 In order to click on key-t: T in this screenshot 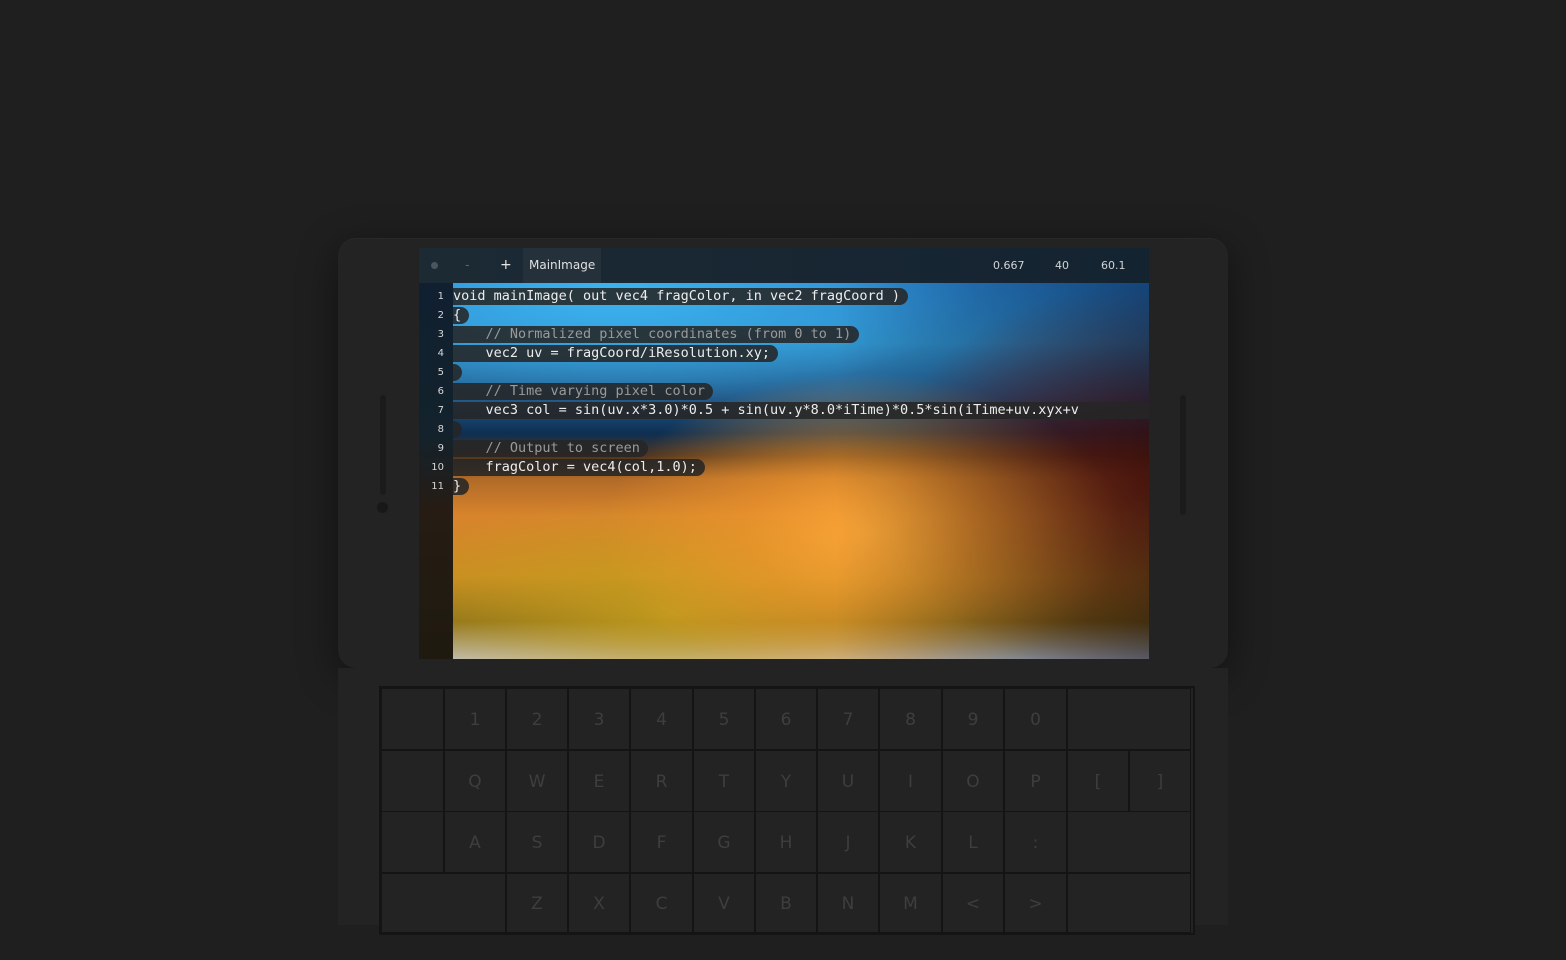, I will do `click(724, 781)`.